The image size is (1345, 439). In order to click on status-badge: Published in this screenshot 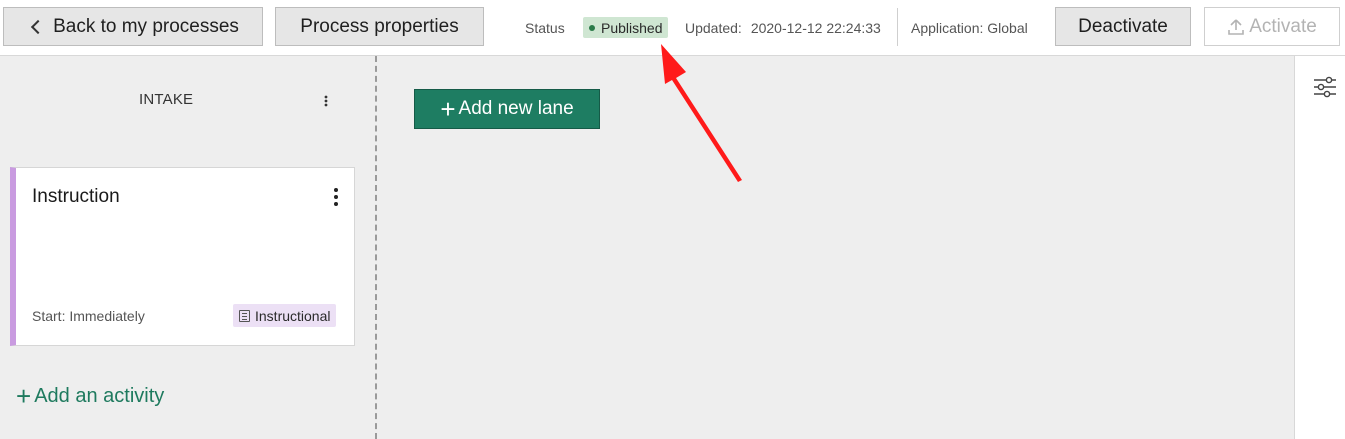, I will do `click(625, 27)`.